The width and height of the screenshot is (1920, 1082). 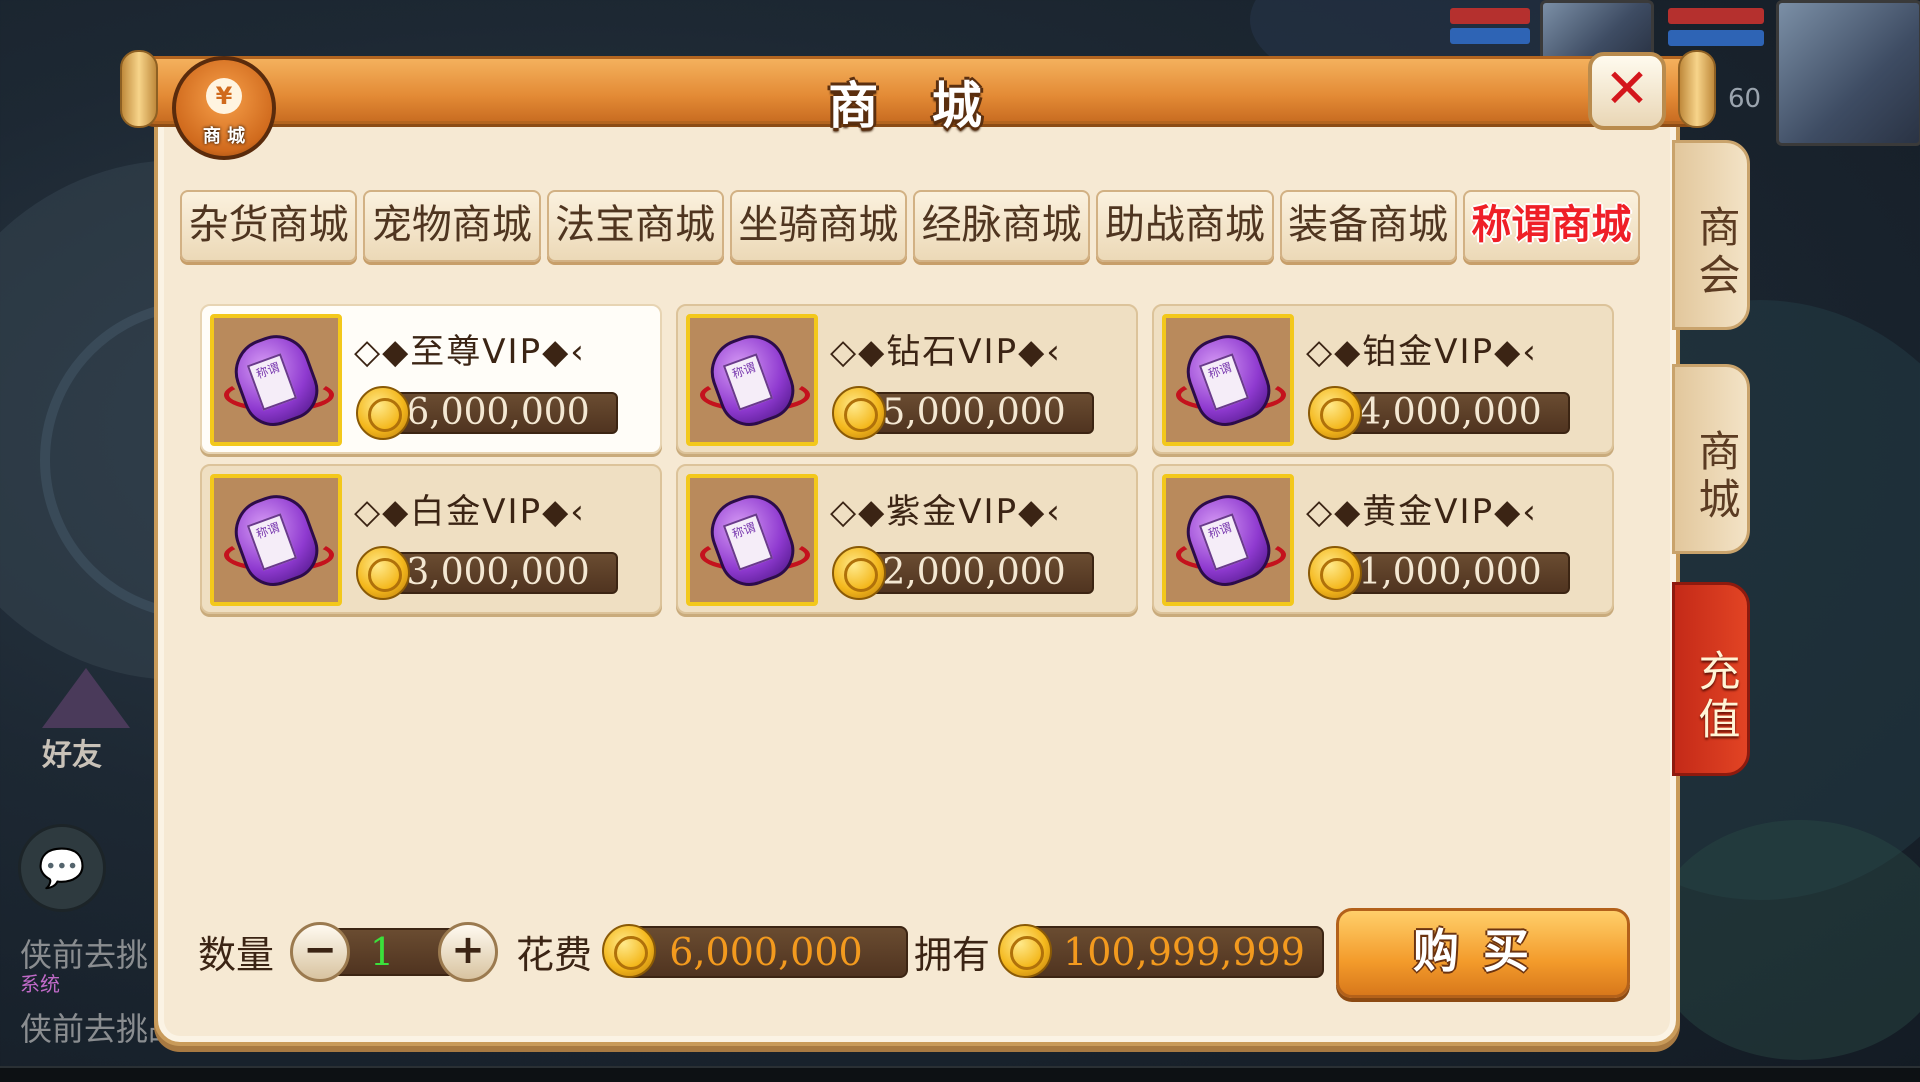 I want to click on minus-icon: −, so click(x=320, y=950).